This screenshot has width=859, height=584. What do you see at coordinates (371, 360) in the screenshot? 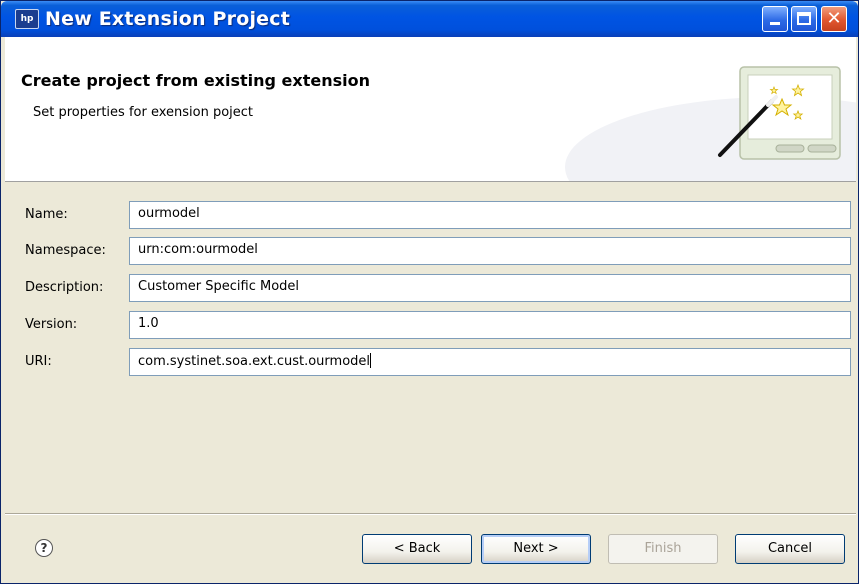
I see `text-caret` at bounding box center [371, 360].